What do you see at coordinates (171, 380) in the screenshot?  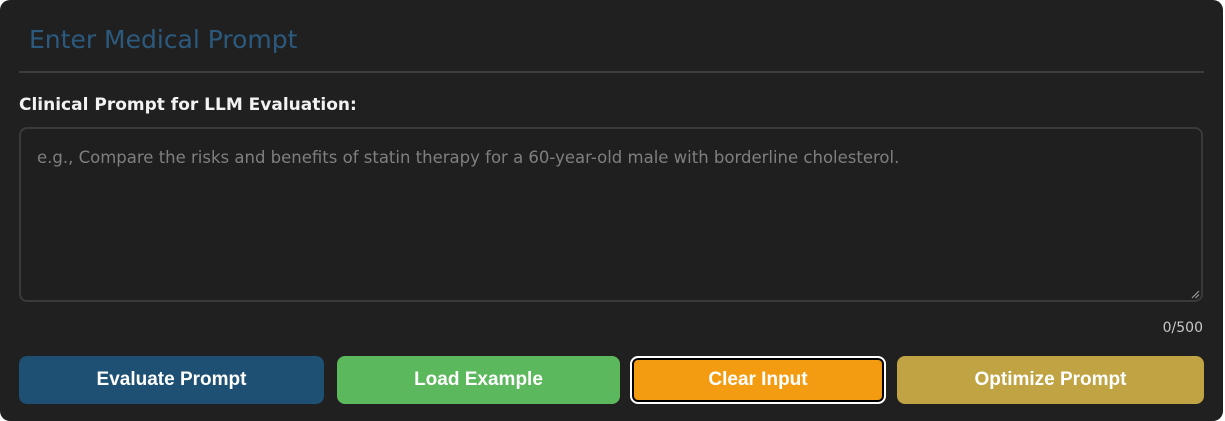 I see `evaluate-prompt-button: Evaluate Prompt` at bounding box center [171, 380].